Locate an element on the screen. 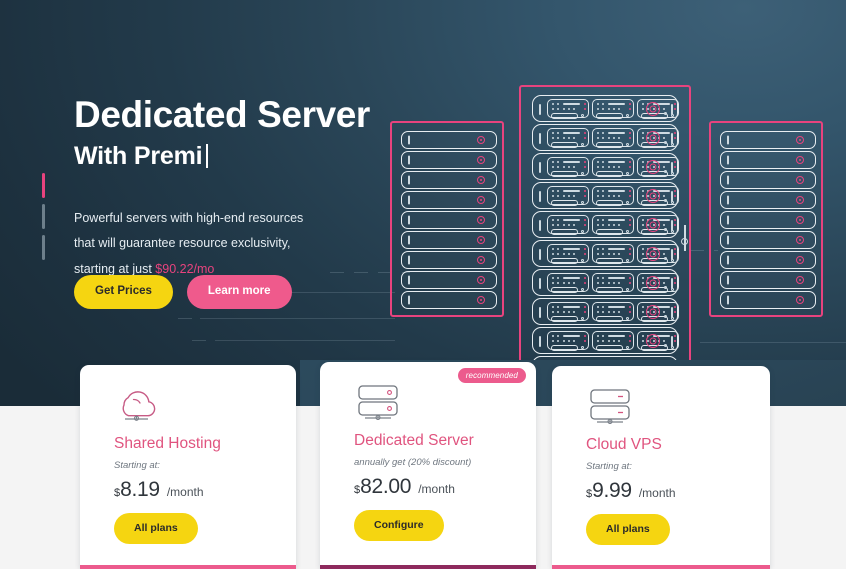 The width and height of the screenshot is (846, 569). card-amount: 8.19 is located at coordinates (140, 489).